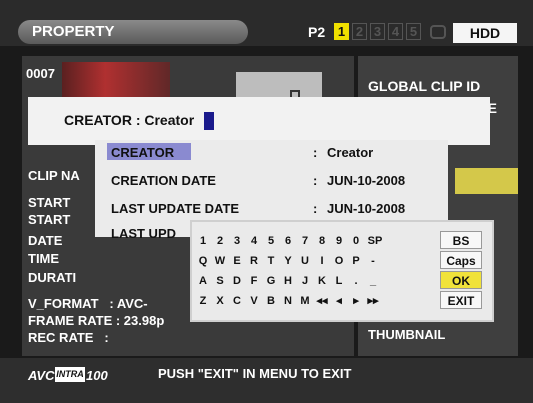 The image size is (533, 403). What do you see at coordinates (315, 208) in the screenshot?
I see `last-update-date-colon: :` at bounding box center [315, 208].